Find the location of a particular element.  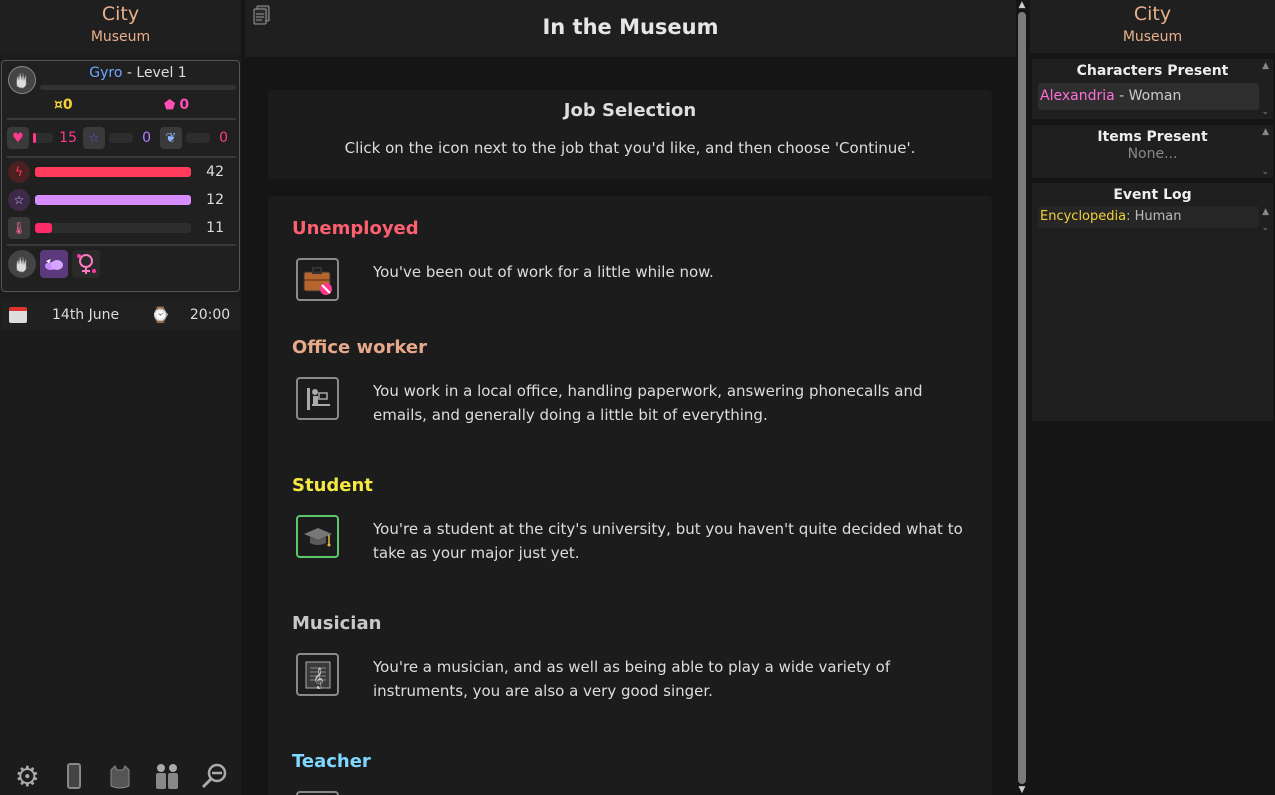

energy-value: 42 is located at coordinates (215, 172).